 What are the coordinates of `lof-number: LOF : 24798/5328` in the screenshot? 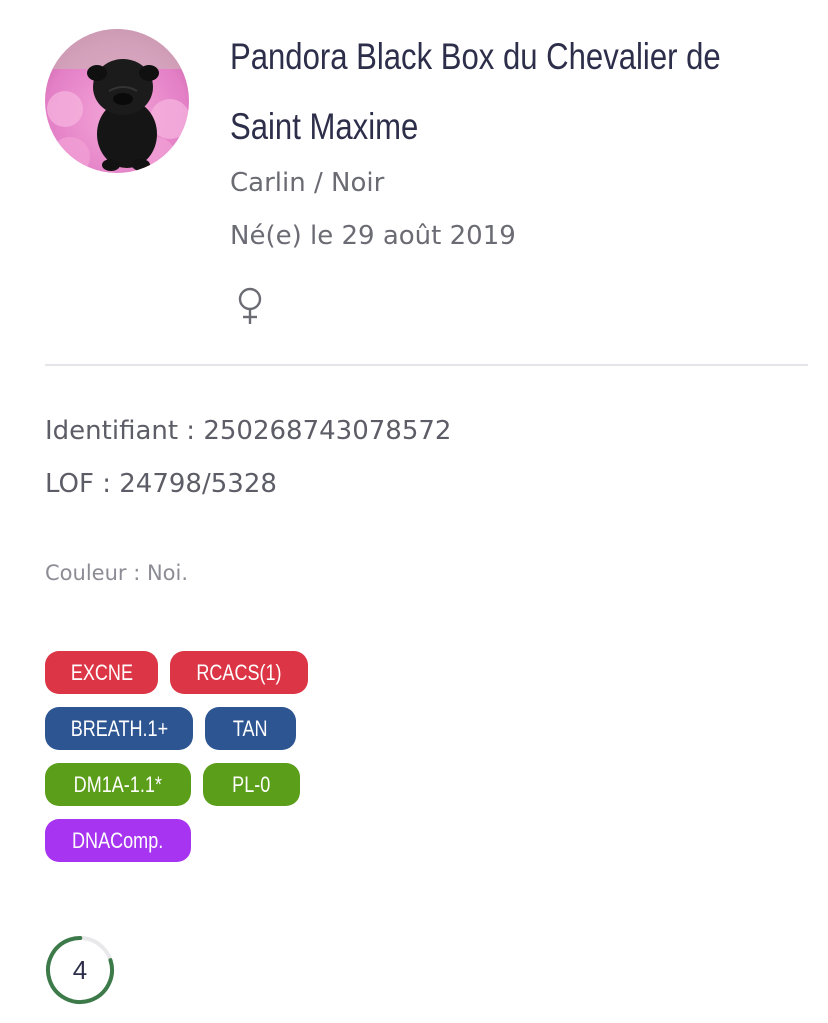 It's located at (161, 484).